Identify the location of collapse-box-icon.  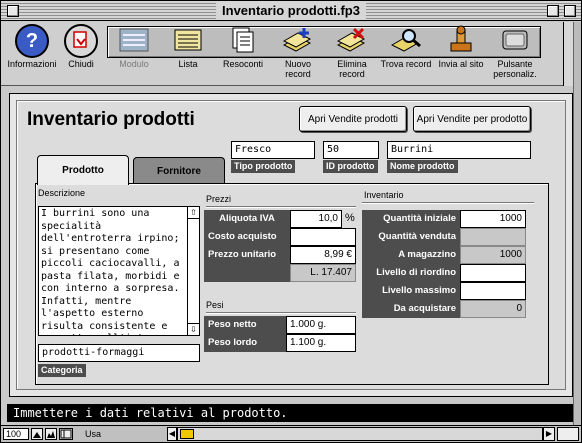
(570, 11).